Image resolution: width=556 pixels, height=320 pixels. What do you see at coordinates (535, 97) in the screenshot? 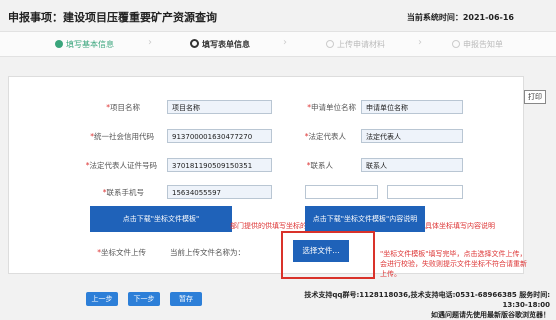
I see `print-button: 打印` at bounding box center [535, 97].